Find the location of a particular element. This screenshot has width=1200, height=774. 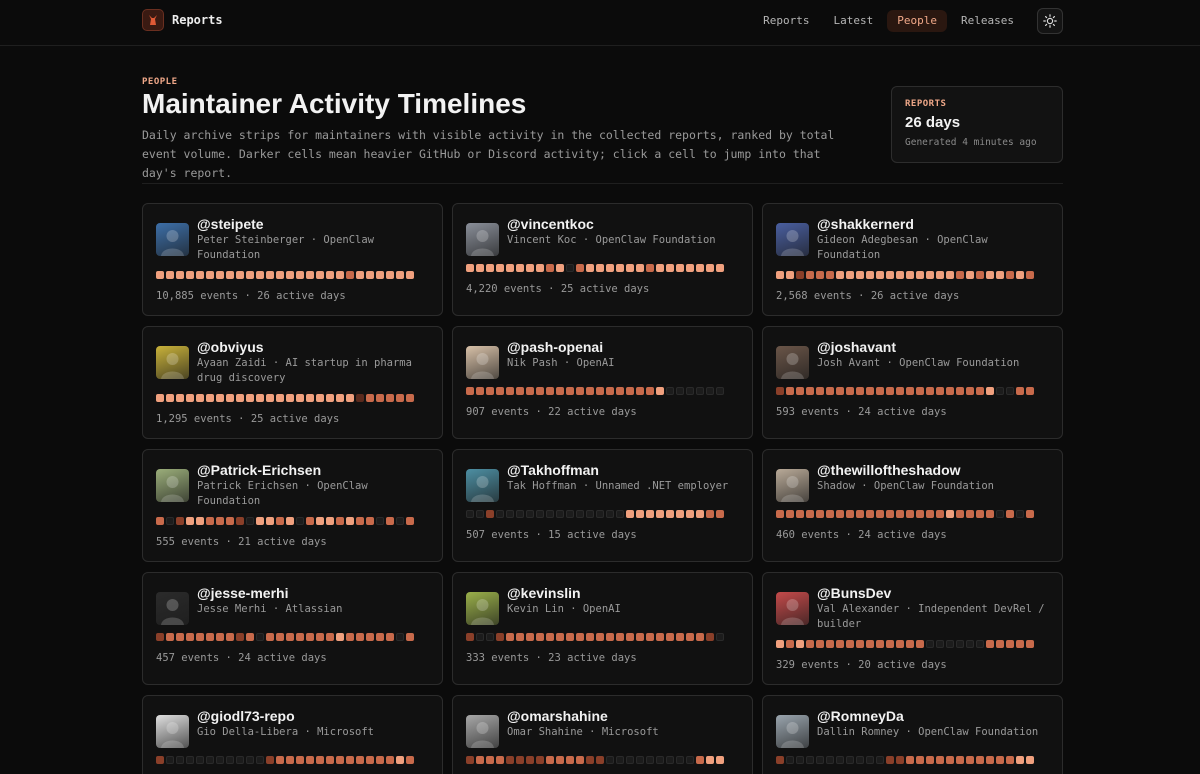

nav-link-releases: Releases is located at coordinates (987, 21).